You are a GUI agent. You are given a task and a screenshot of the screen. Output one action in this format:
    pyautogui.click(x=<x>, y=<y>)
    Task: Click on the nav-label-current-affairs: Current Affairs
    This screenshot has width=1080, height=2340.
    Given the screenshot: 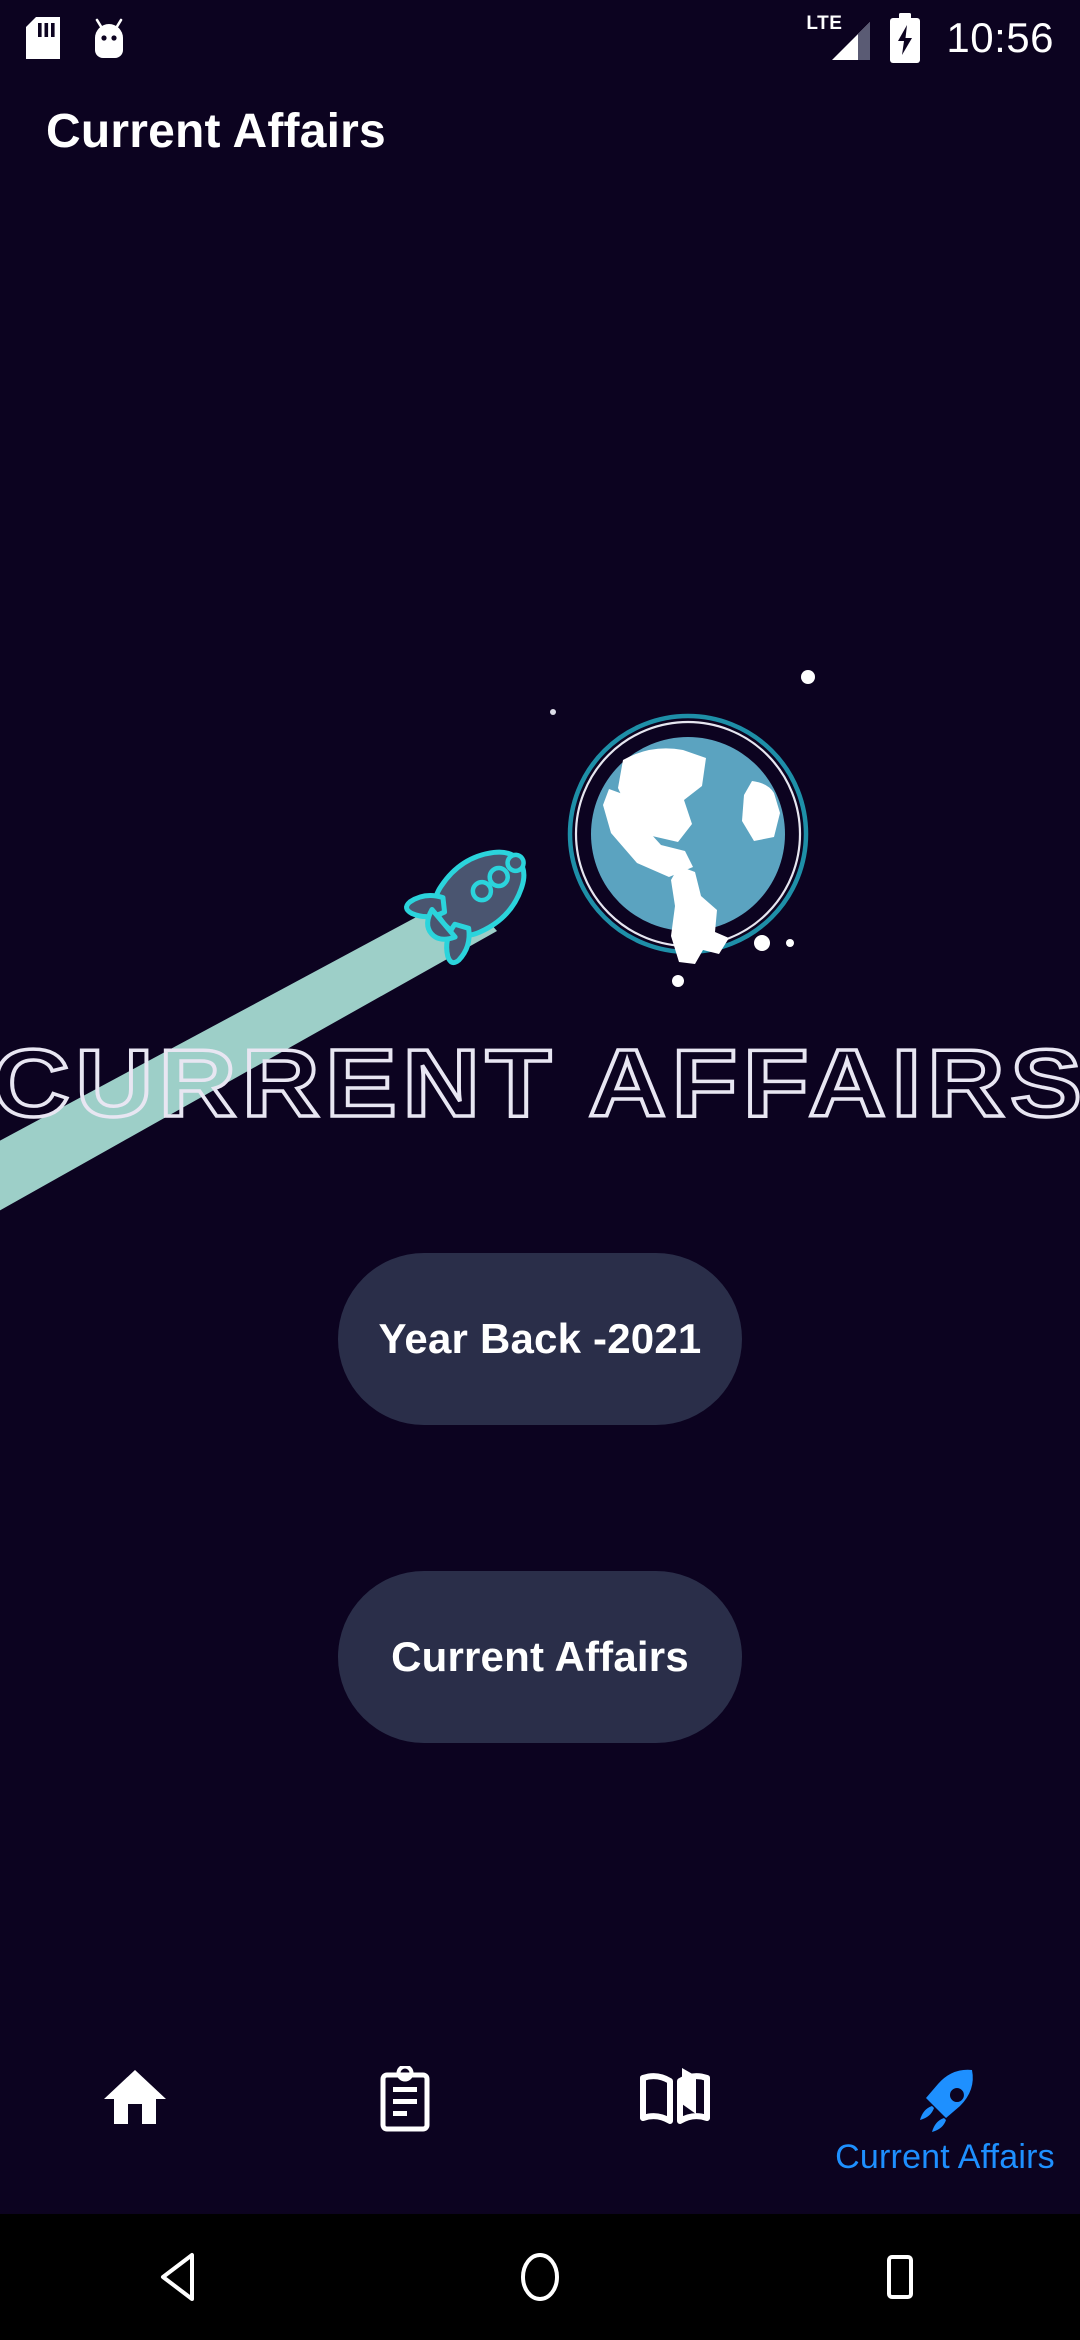 What is the action you would take?
    pyautogui.click(x=945, y=2157)
    